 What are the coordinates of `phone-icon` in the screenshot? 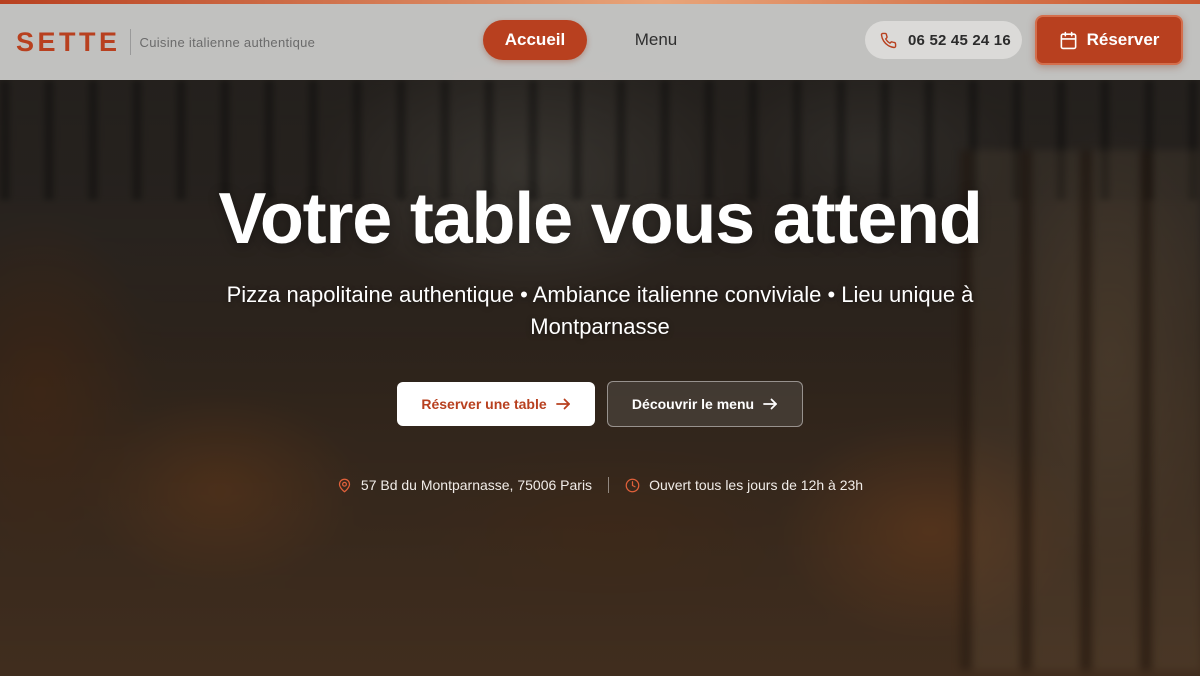 It's located at (888, 40).